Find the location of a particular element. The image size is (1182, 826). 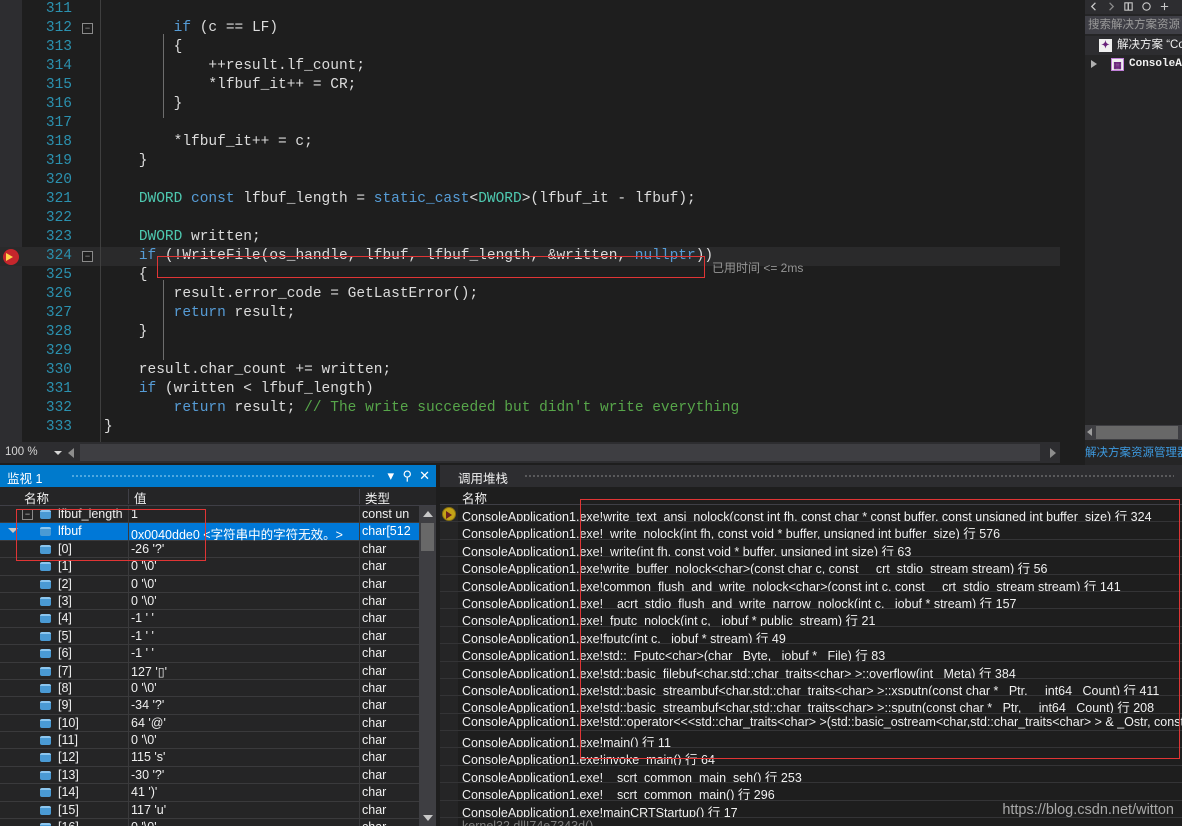

watch-row-value: 115 's' is located at coordinates (148, 757).